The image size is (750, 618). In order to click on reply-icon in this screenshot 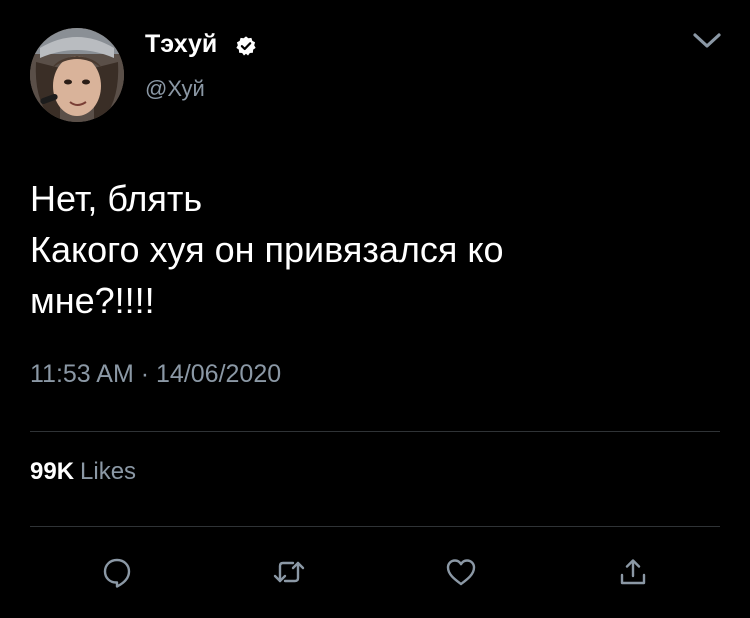, I will do `click(117, 573)`.